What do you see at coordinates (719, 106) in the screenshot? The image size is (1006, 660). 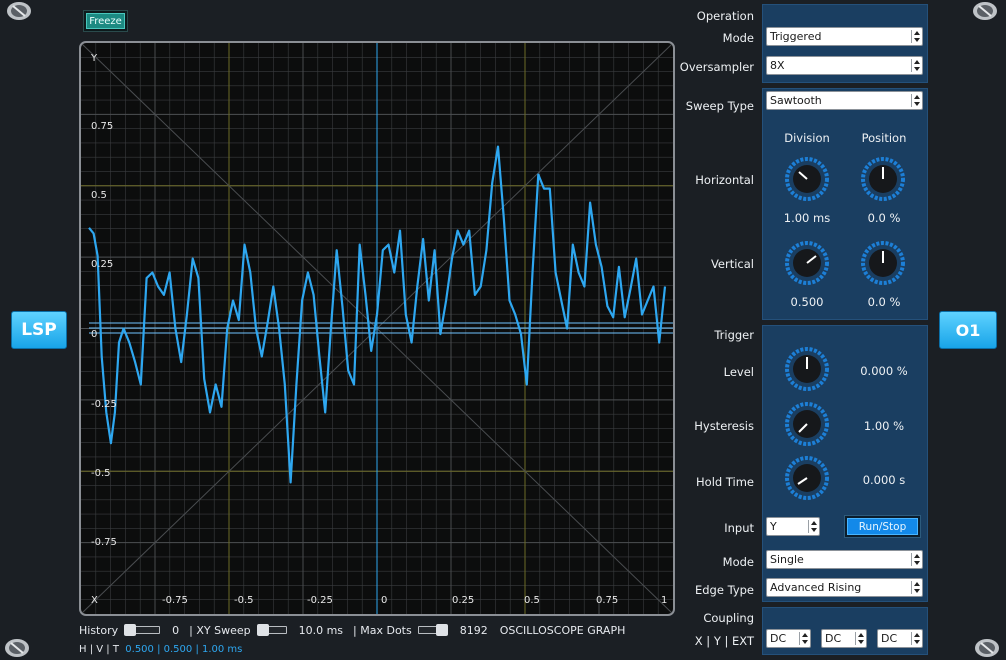 I see `sweep-type-label: Sweep Type` at bounding box center [719, 106].